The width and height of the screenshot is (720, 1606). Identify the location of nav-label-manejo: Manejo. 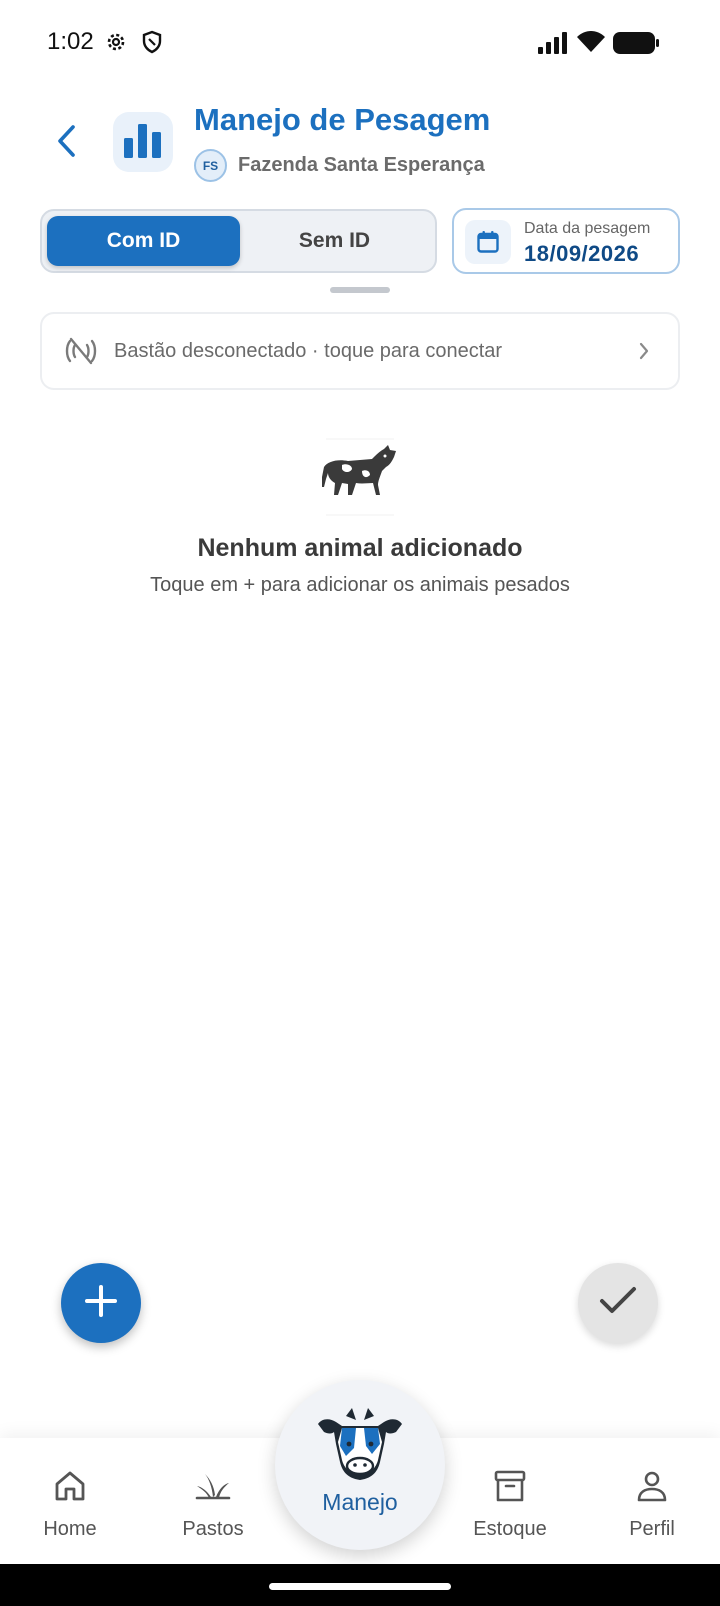
(360, 1502).